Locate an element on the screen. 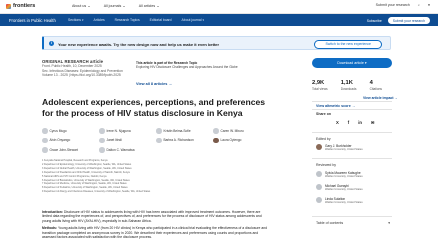 The image size is (438, 246). x-icon: X is located at coordinates (337, 122).